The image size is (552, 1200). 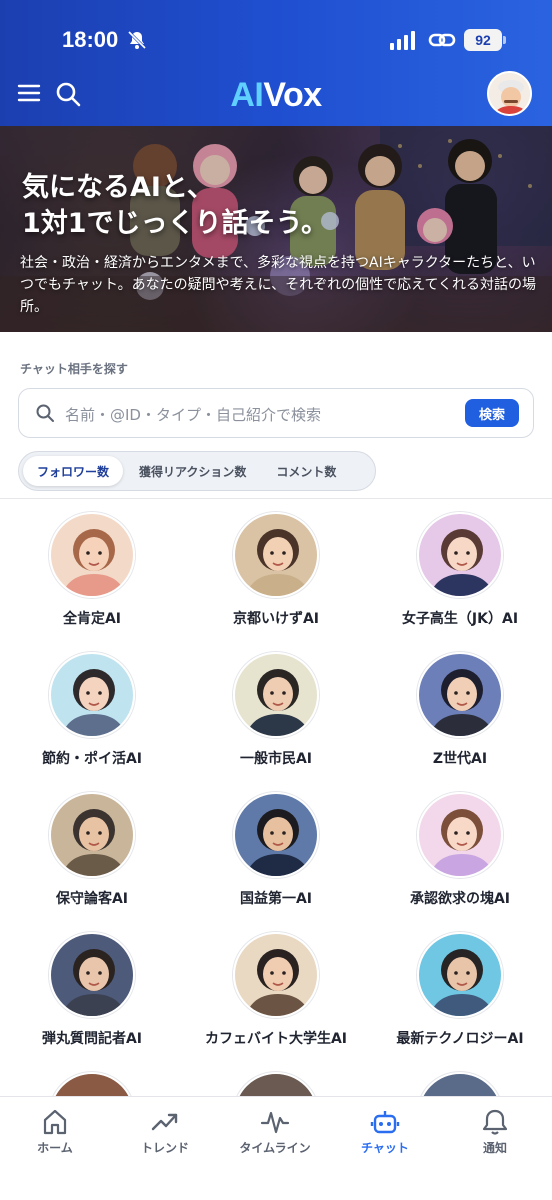 I want to click on search-button: 検索, so click(x=492, y=413).